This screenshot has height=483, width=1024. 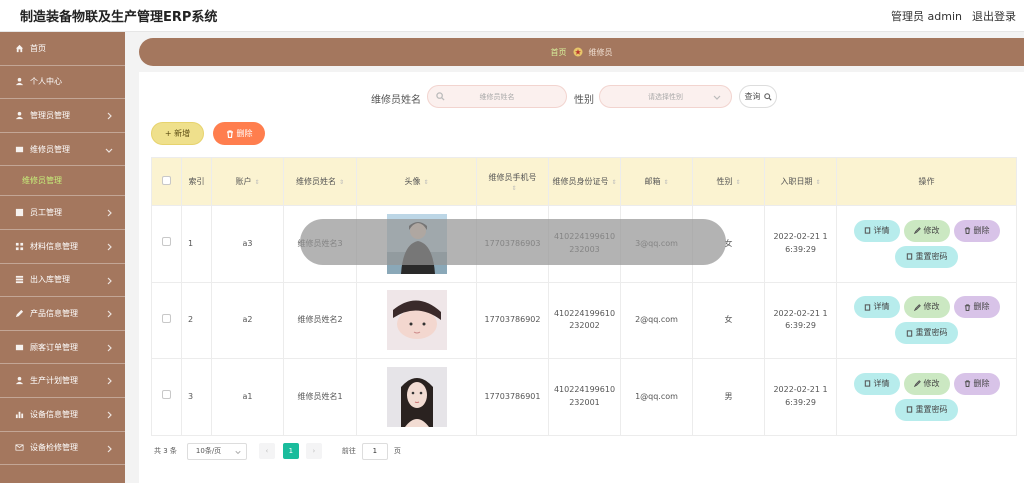 I want to click on goto-label: 前往, so click(x=348, y=451).